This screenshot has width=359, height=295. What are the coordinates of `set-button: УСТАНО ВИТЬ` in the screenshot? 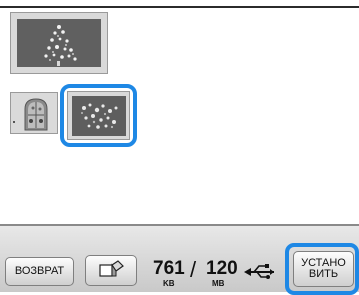 It's located at (323, 269).